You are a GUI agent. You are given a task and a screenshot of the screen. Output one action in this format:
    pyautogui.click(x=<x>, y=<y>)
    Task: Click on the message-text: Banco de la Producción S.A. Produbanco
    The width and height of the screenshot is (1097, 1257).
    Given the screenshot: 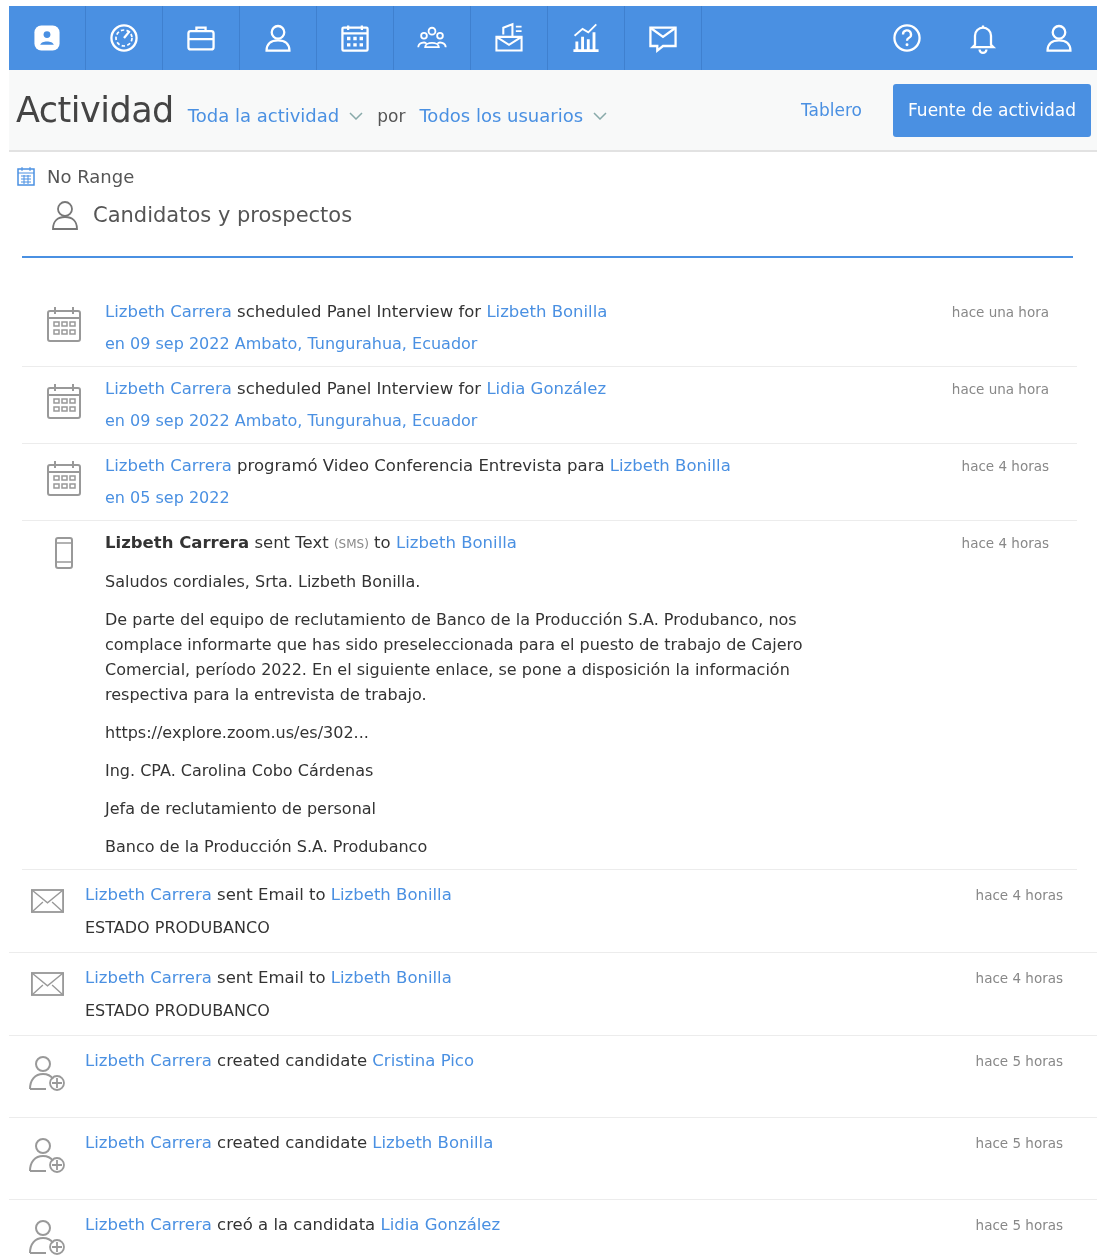 What is the action you would take?
    pyautogui.click(x=267, y=847)
    